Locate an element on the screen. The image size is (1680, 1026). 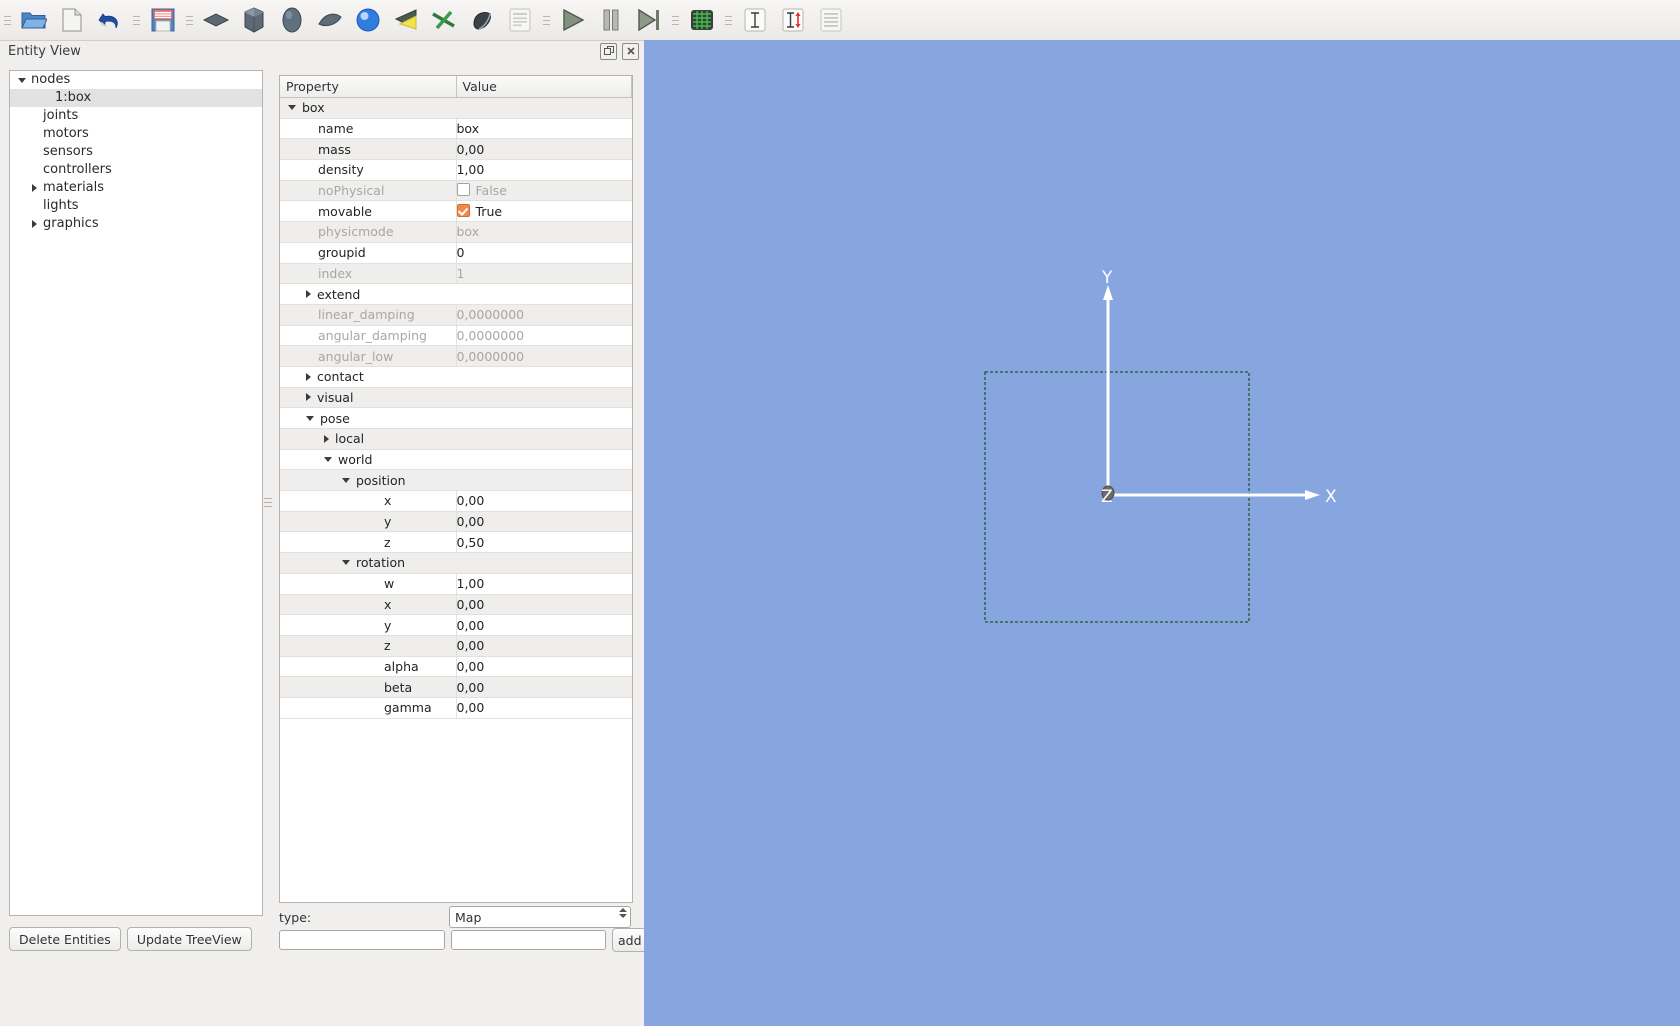
list-button is located at coordinates (831, 20).